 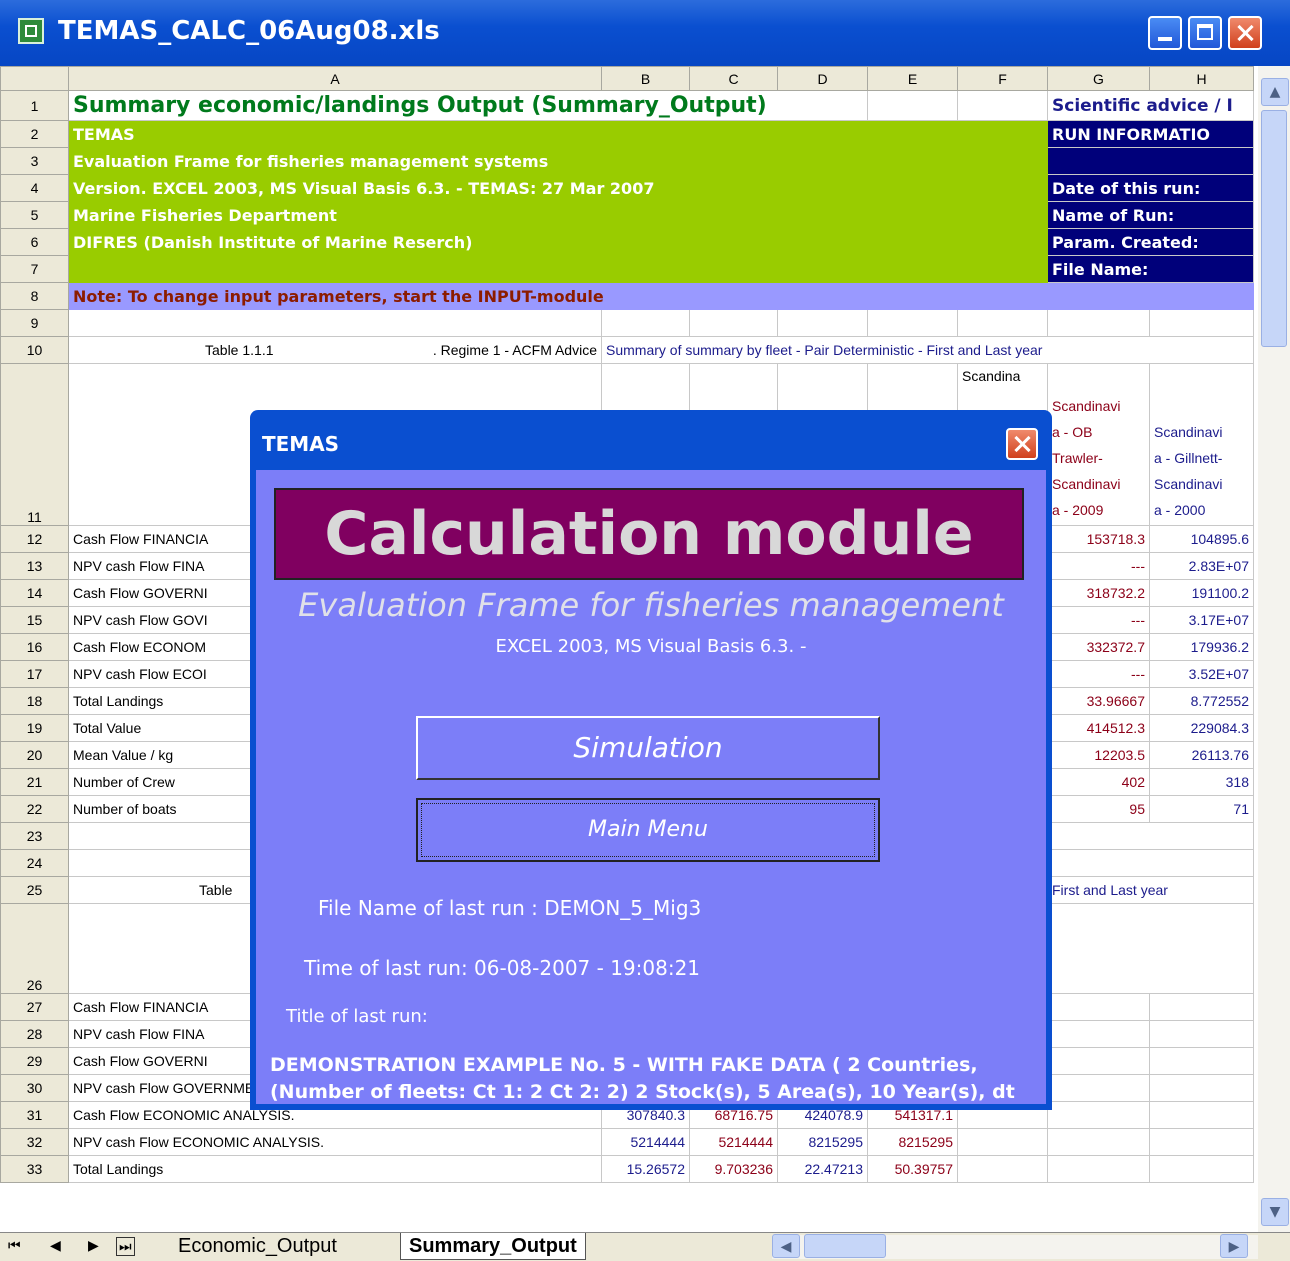 I want to click on value-cell: 26113.76, so click(x=1201, y=755).